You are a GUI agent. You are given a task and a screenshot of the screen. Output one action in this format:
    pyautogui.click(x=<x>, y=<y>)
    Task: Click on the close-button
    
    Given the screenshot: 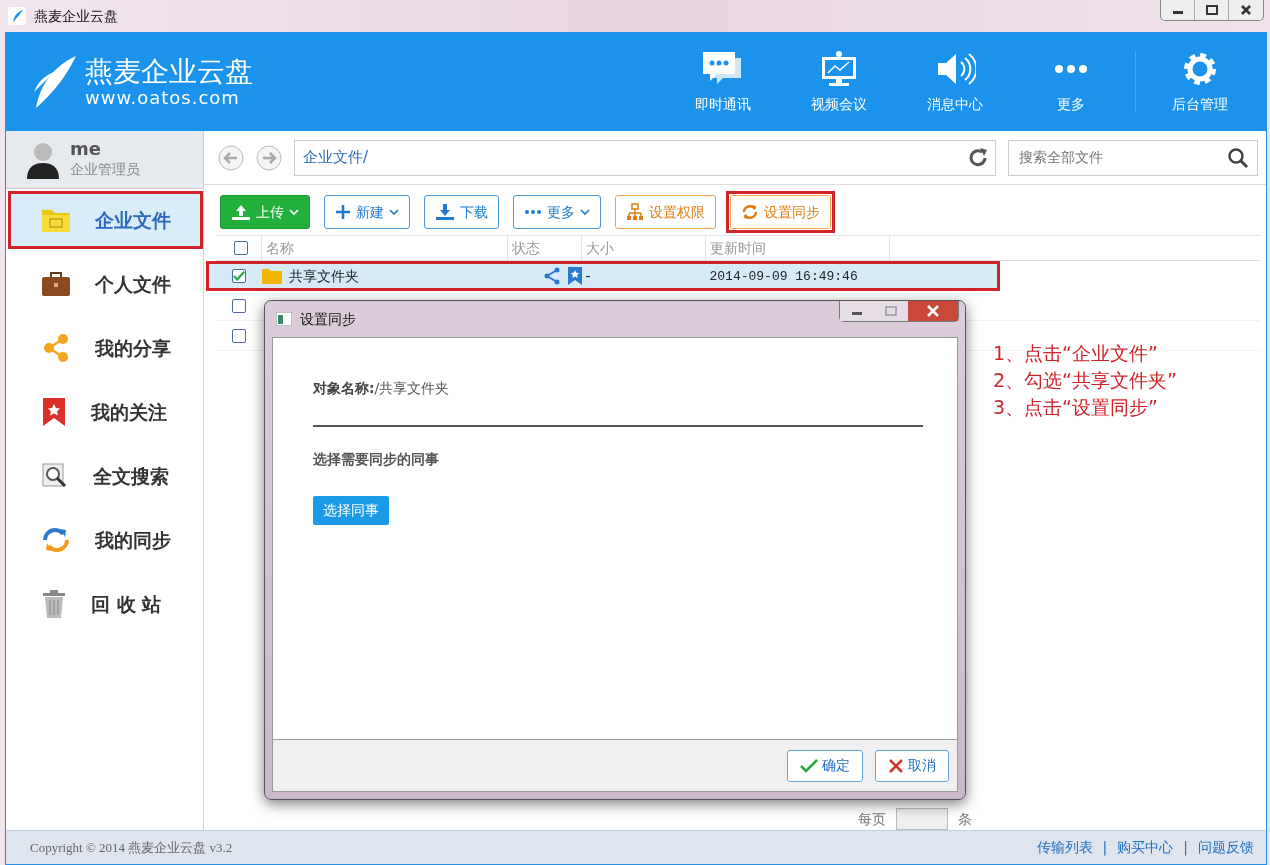 What is the action you would take?
    pyautogui.click(x=933, y=311)
    